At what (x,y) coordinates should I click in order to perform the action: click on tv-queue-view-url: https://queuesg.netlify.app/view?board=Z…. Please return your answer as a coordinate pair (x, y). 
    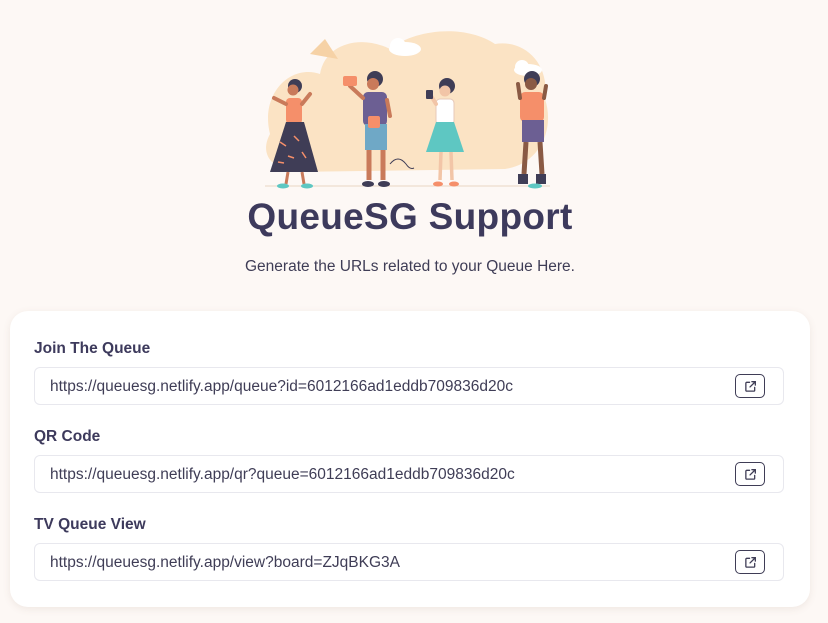
    Looking at the image, I should click on (225, 562).